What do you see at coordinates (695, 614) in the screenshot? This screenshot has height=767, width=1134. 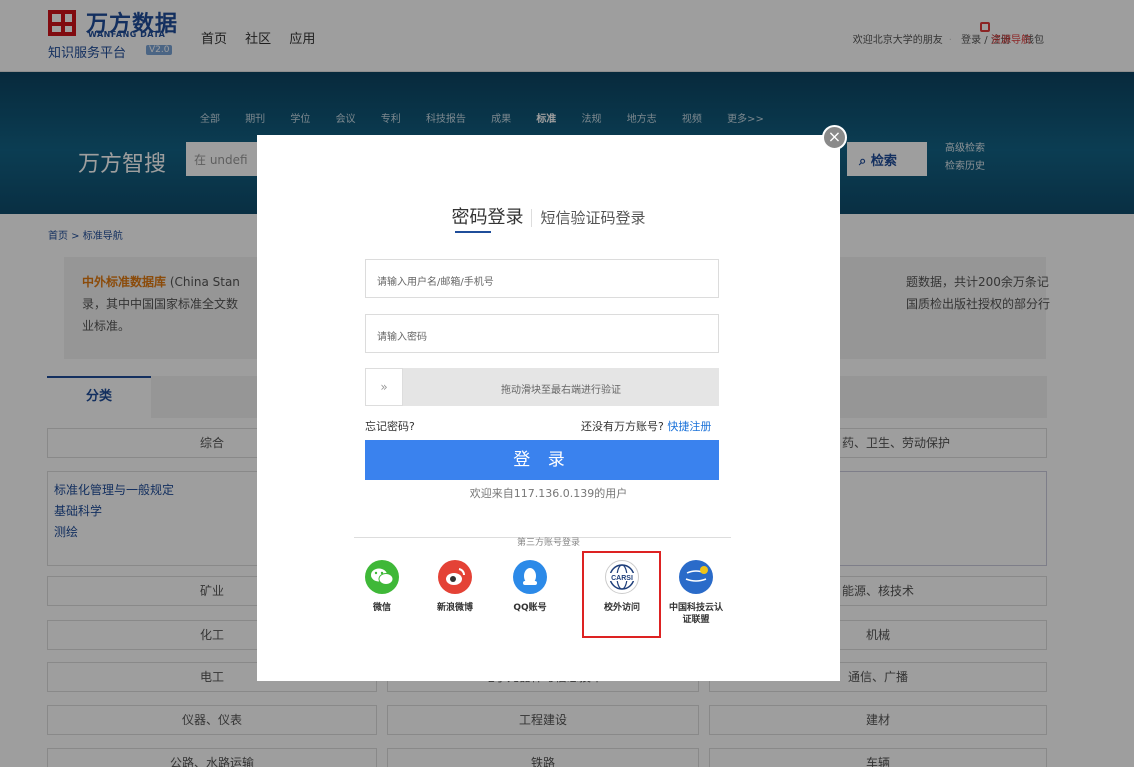 I see `sso-label: 中国科技云认证联盟` at bounding box center [695, 614].